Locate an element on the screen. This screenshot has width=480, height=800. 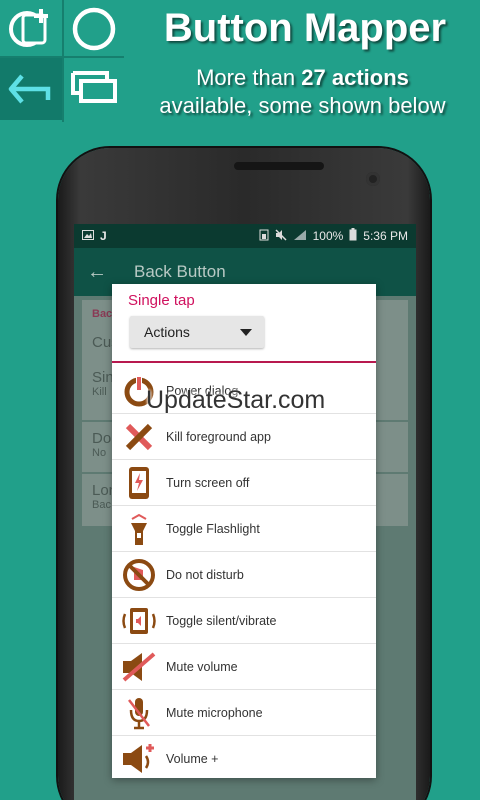
caret-down-icon is located at coordinates (246, 332).